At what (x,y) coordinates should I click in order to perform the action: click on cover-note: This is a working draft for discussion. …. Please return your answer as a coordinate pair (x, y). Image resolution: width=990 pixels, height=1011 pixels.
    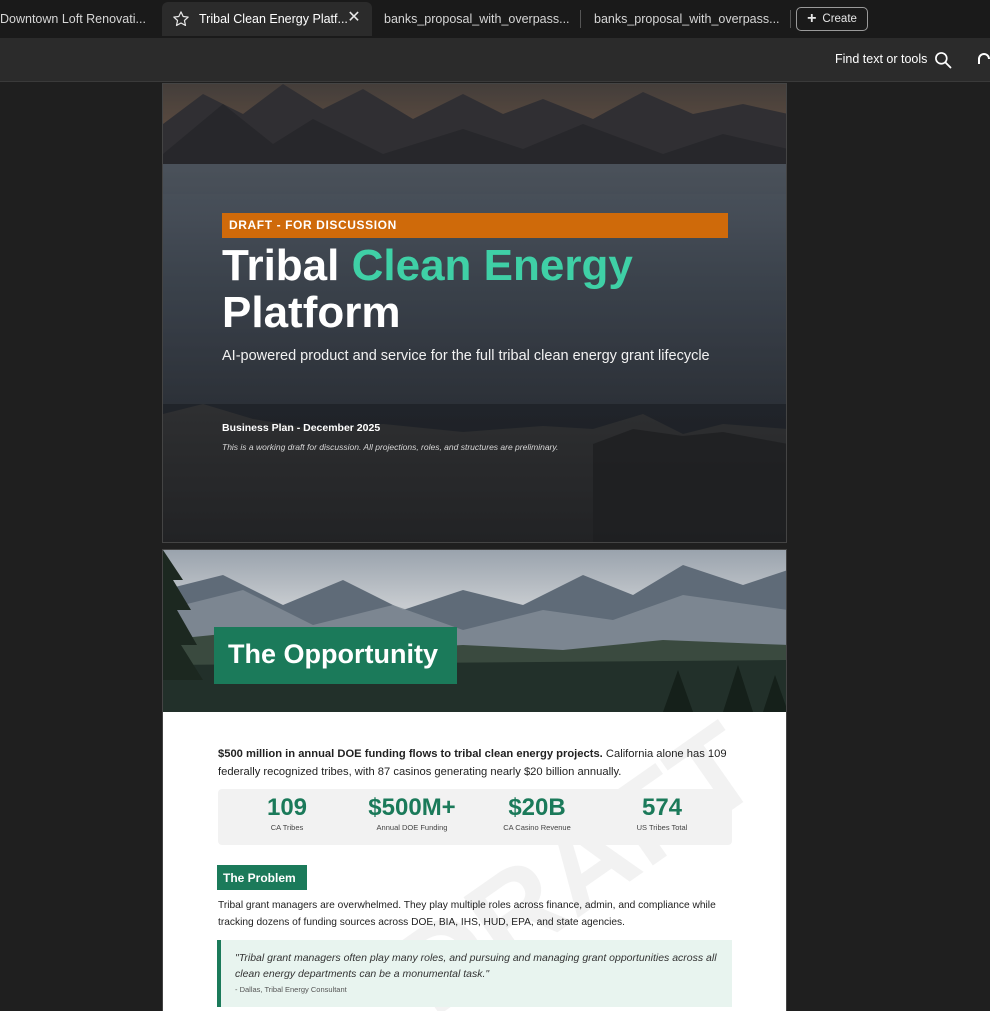
    Looking at the image, I should click on (390, 447).